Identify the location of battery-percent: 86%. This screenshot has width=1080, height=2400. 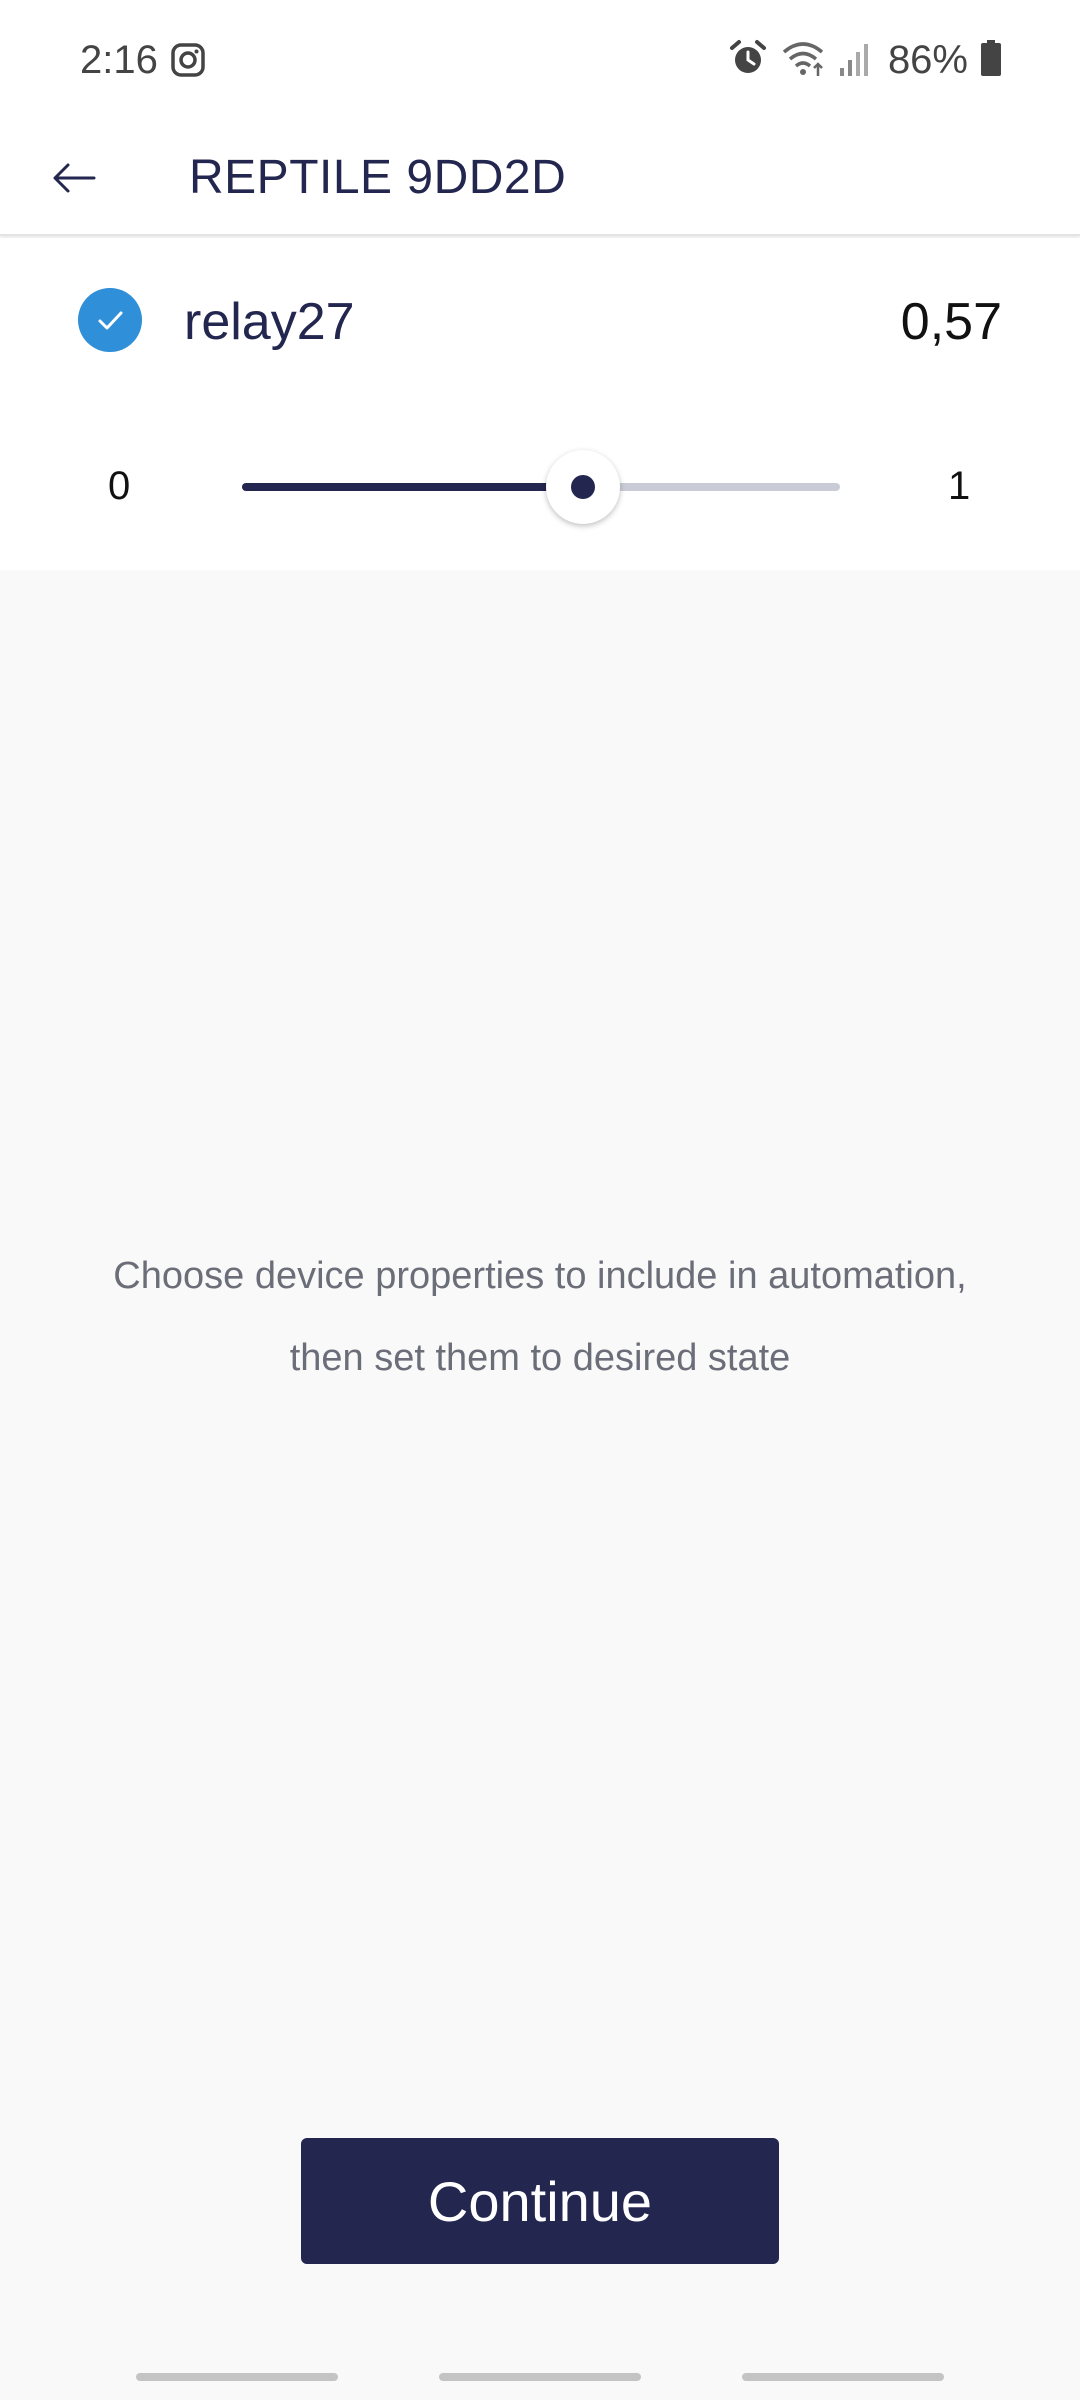
(927, 59).